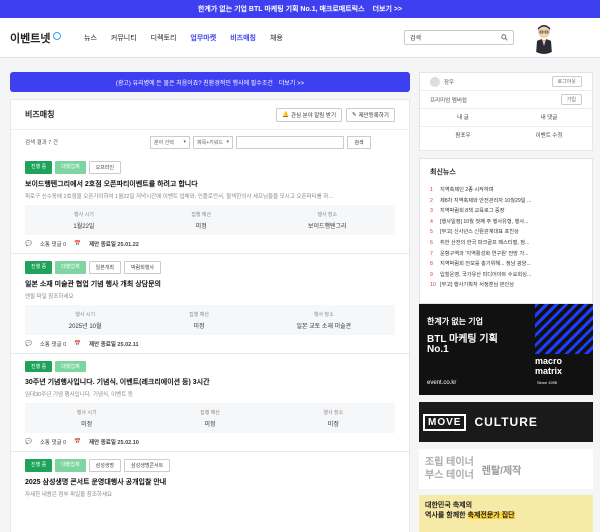 The width and height of the screenshot is (600, 532). Describe the element at coordinates (45, 38) in the screenshot. I see `site-logo: 이벤트넷` at that location.